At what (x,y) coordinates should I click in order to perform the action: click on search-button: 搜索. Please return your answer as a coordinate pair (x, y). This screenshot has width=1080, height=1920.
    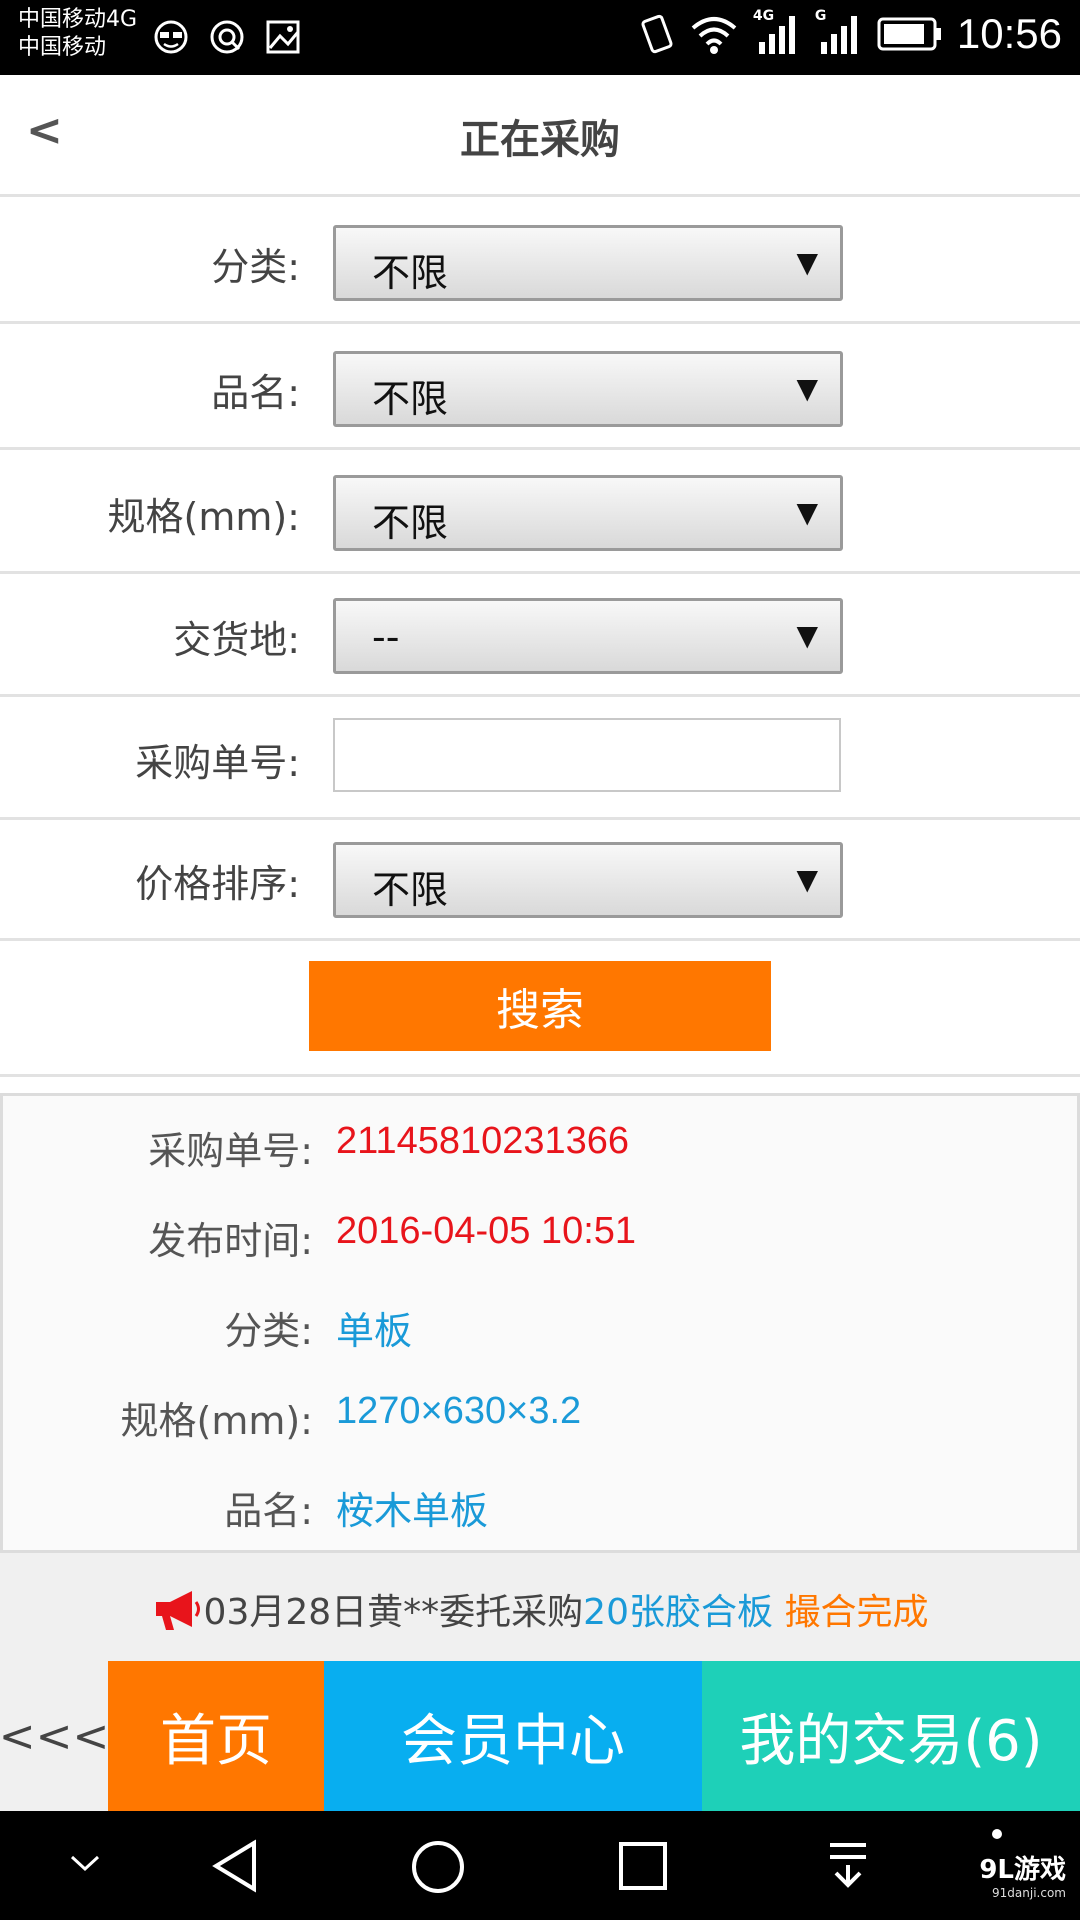
    Looking at the image, I should click on (540, 1006).